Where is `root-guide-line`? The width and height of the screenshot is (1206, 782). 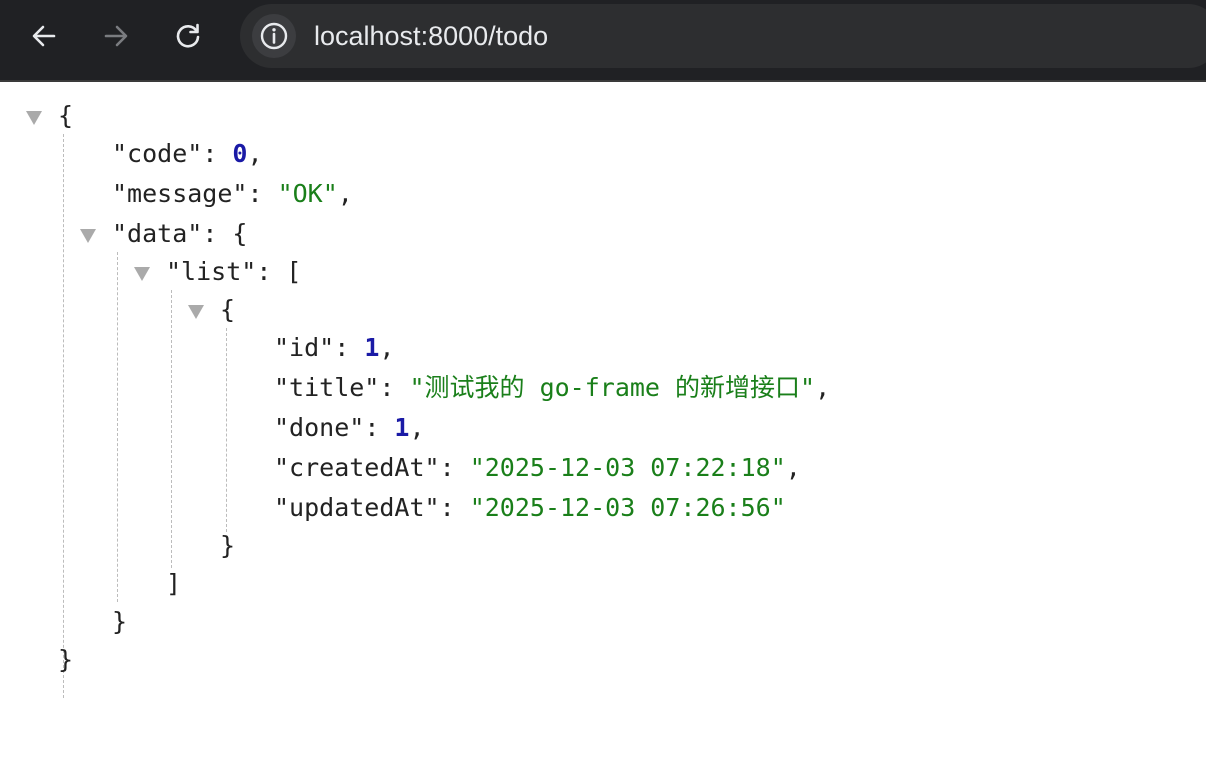 root-guide-line is located at coordinates (63, 416).